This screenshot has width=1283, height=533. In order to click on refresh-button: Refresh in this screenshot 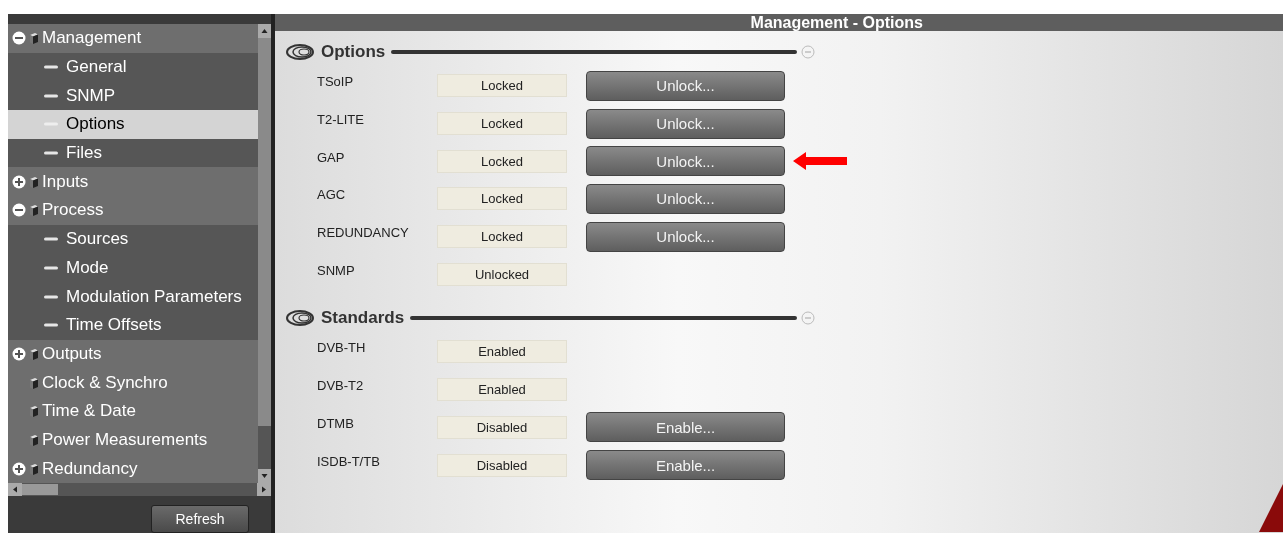, I will do `click(200, 519)`.